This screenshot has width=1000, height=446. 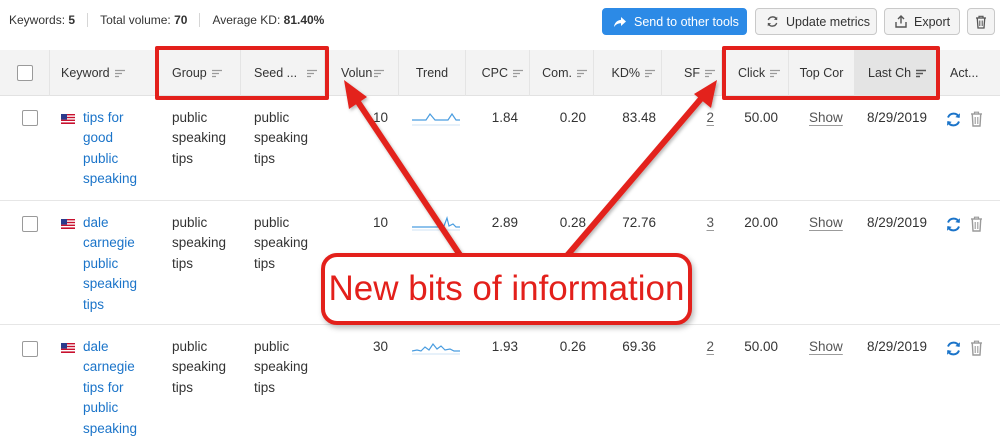 I want to click on arrow-right, so click(x=639, y=170).